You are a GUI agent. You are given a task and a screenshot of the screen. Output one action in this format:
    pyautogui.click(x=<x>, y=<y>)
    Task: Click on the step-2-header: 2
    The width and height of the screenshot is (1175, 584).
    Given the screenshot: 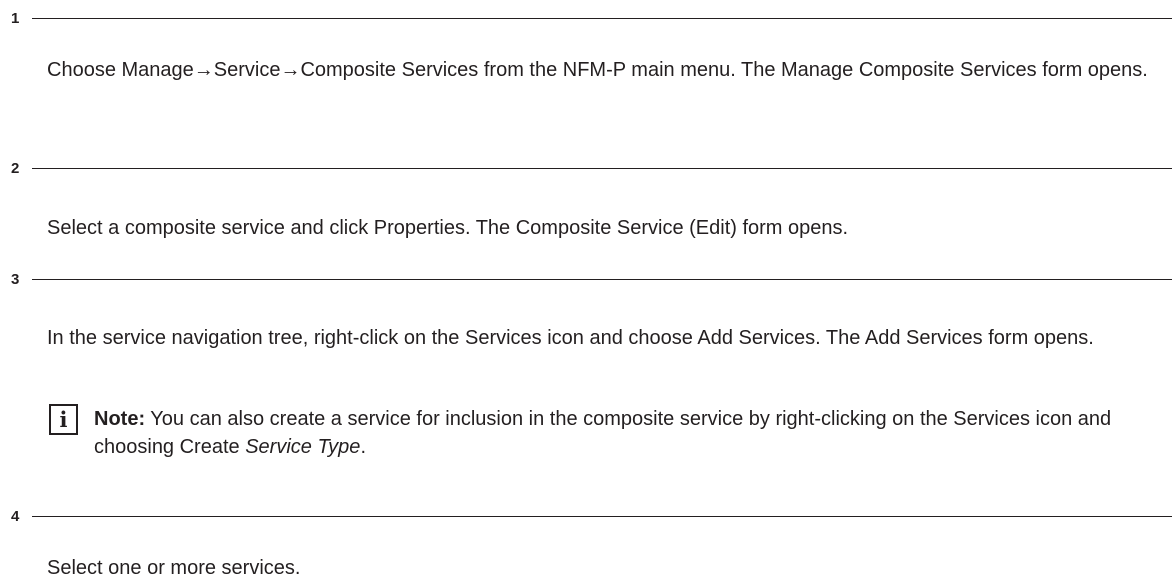 What is the action you would take?
    pyautogui.click(x=586, y=168)
    